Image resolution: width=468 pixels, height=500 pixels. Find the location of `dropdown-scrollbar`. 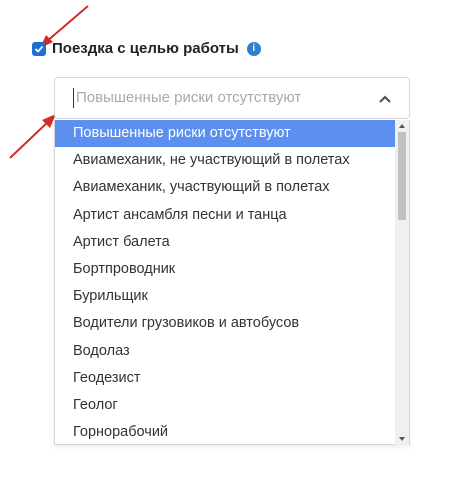

dropdown-scrollbar is located at coordinates (402, 282).